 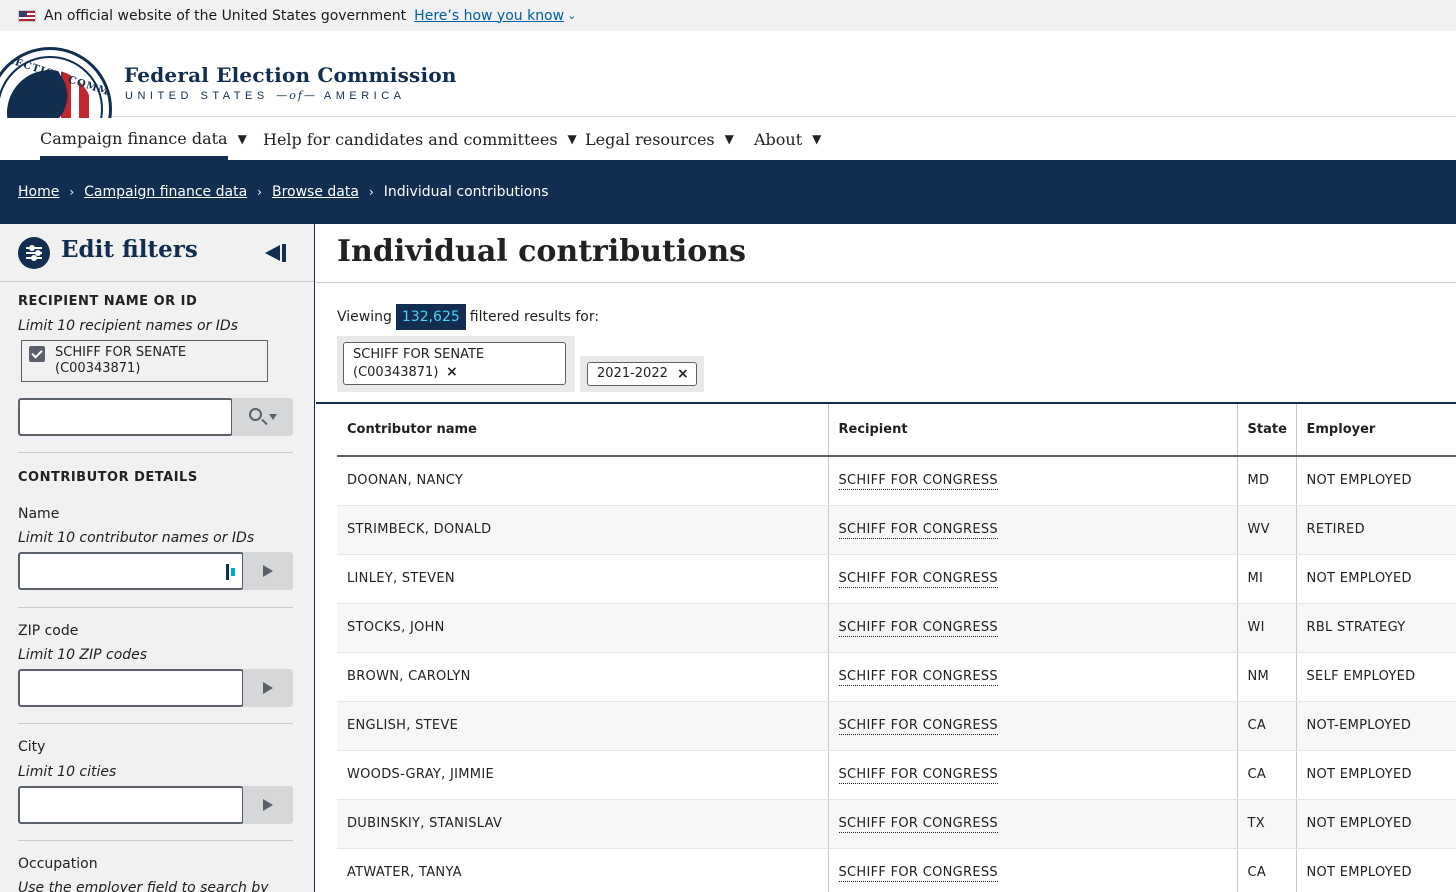 What do you see at coordinates (1375, 824) in the screenshot?
I see `cell-employer: NOT EMPLOYED` at bounding box center [1375, 824].